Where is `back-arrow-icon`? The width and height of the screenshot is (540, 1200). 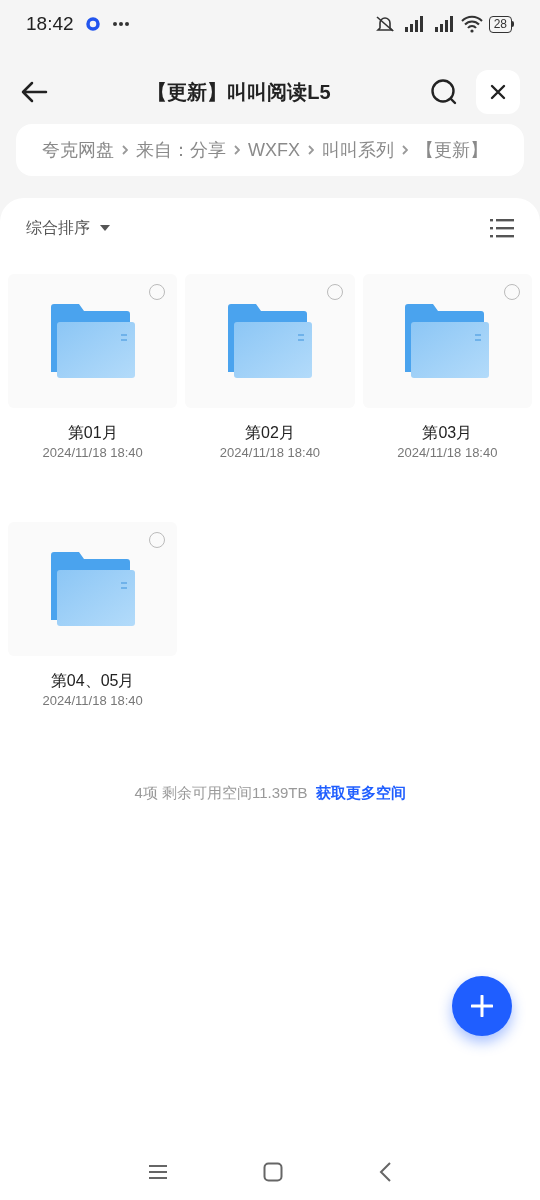 back-arrow-icon is located at coordinates (34, 92).